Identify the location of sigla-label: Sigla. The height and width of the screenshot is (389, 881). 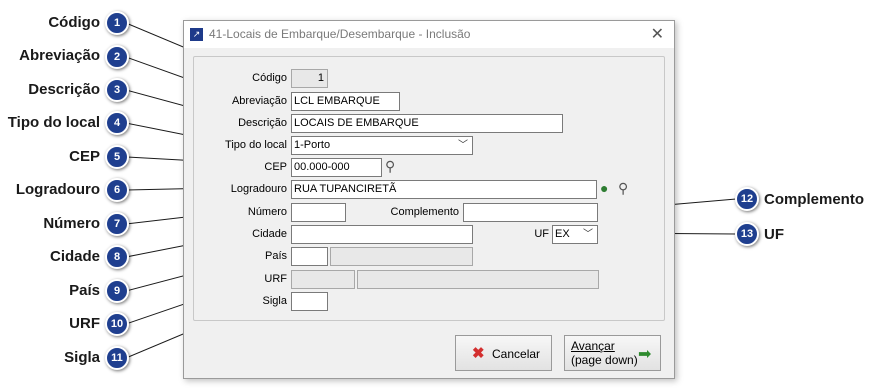
(274, 301).